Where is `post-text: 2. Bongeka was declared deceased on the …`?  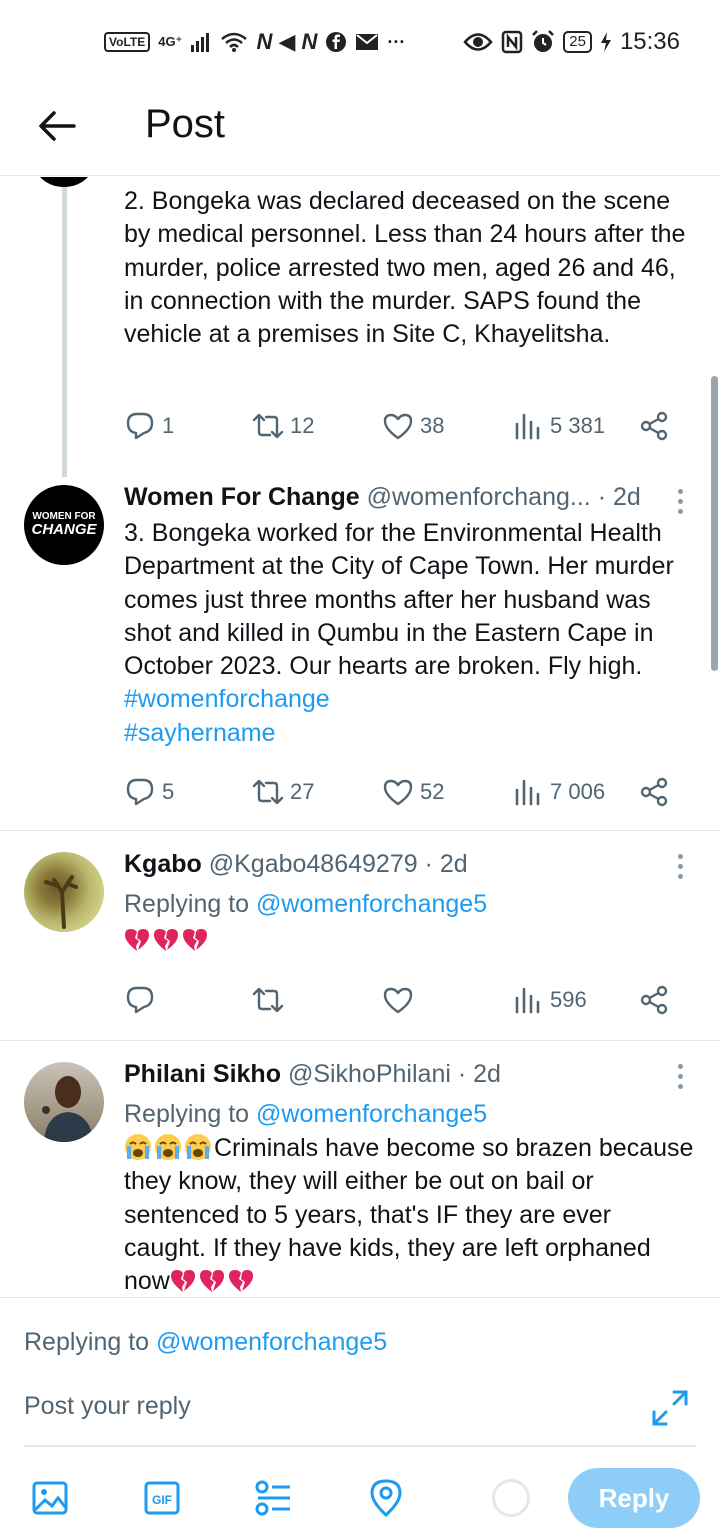 post-text: 2. Bongeka was declared deceased on the … is located at coordinates (405, 268).